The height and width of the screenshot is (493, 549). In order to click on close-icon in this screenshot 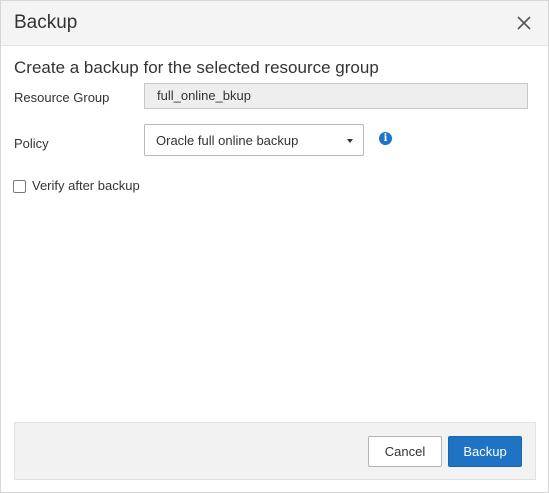, I will do `click(524, 23)`.